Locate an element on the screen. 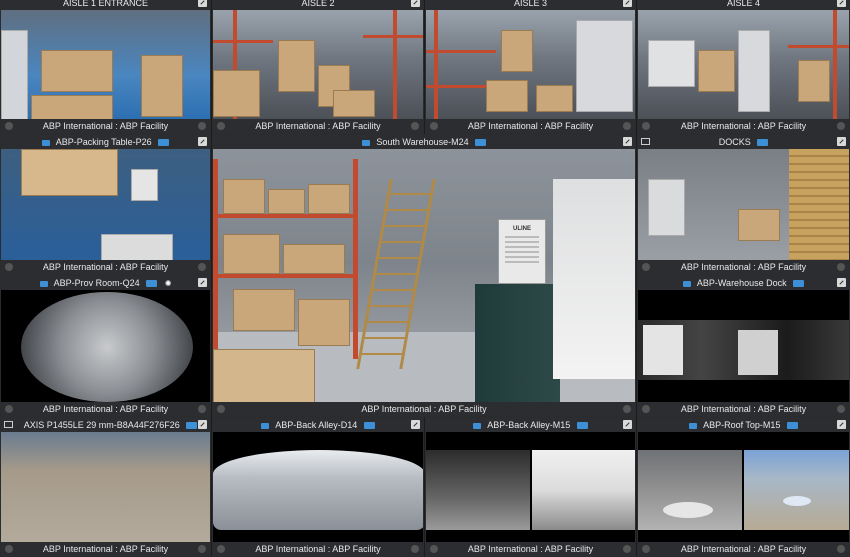 This screenshot has width=850, height=557. tile-header: ABP-Warehouse Dock is located at coordinates (743, 283).